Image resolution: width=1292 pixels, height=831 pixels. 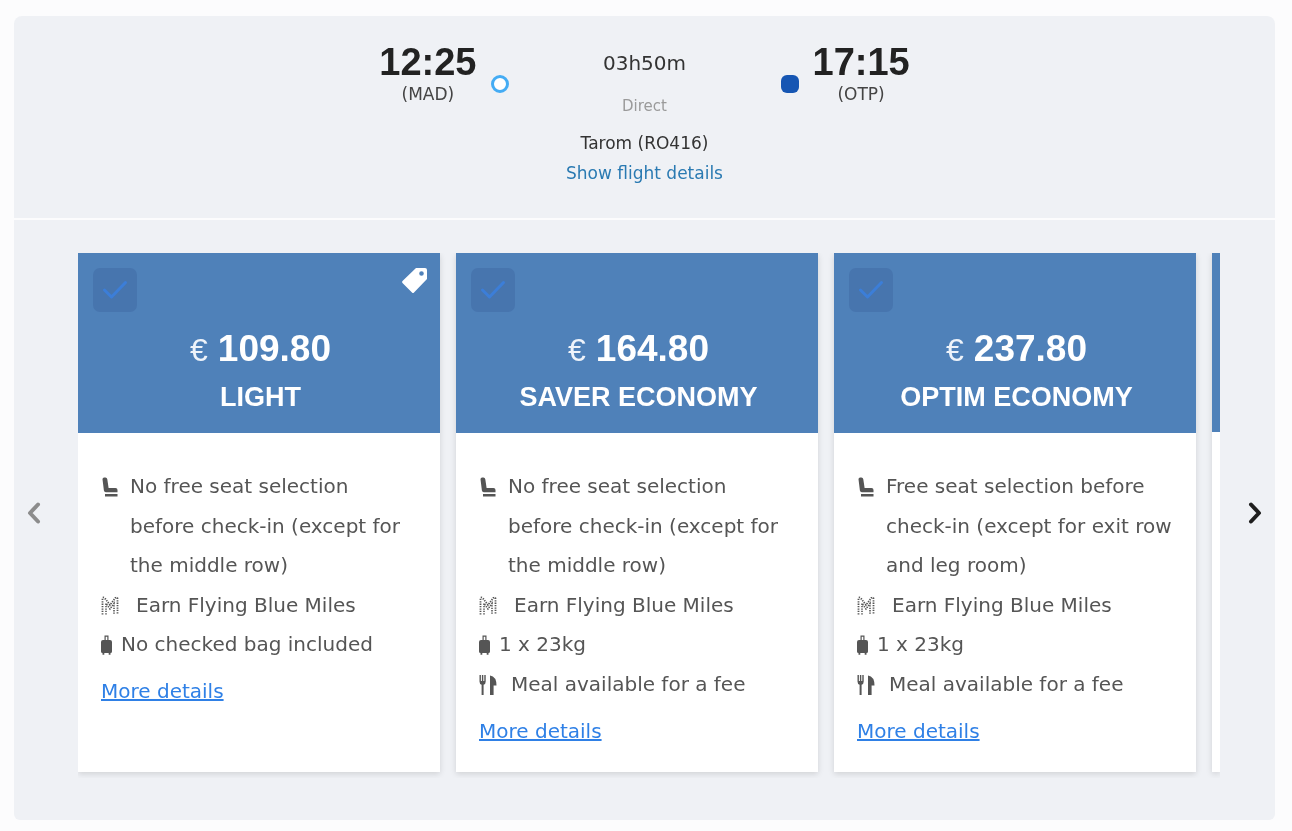 I want to click on fare-price: 109.80, so click(x=274, y=349).